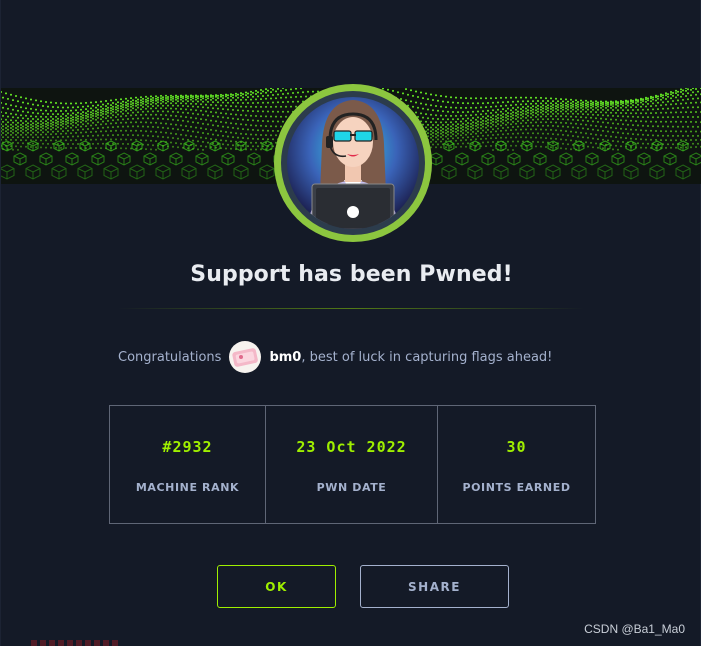 The image size is (701, 646). What do you see at coordinates (516, 464) in the screenshot?
I see `stat-points-earned: 30 POINTS EARNED` at bounding box center [516, 464].